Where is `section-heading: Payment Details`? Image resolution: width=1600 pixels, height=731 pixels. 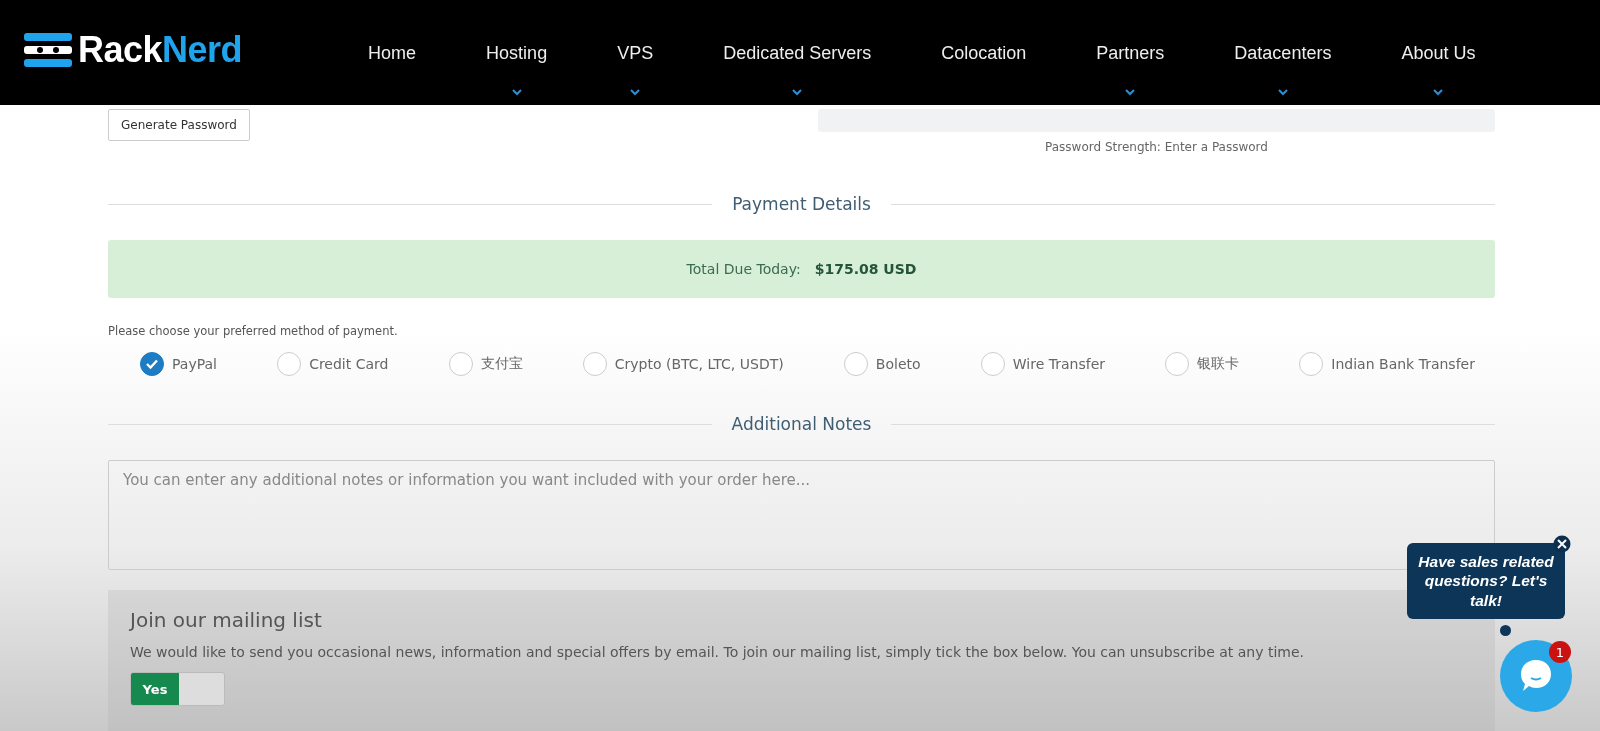 section-heading: Payment Details is located at coordinates (801, 204).